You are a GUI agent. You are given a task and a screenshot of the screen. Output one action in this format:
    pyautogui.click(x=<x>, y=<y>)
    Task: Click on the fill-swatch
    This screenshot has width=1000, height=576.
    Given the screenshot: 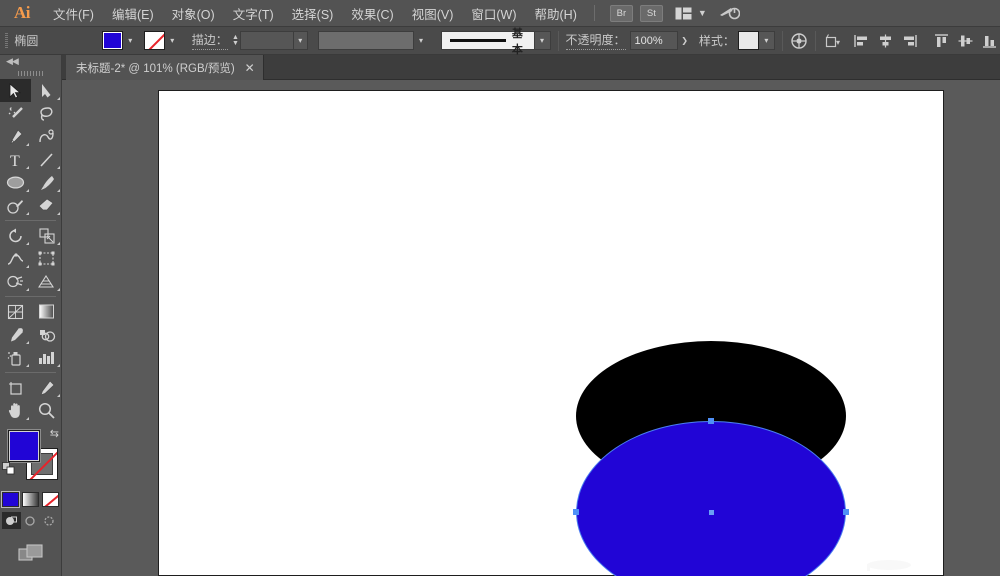 What is the action you would take?
    pyautogui.click(x=112, y=40)
    